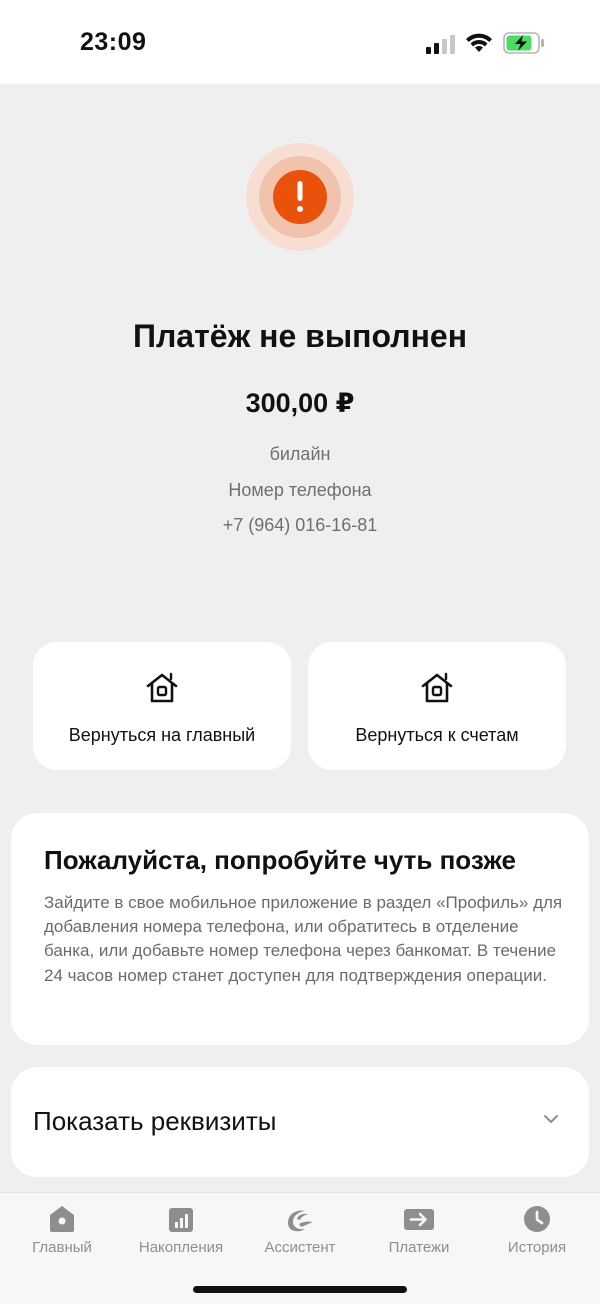  Describe the element at coordinates (300, 1289) in the screenshot. I see `home-indicator` at that location.